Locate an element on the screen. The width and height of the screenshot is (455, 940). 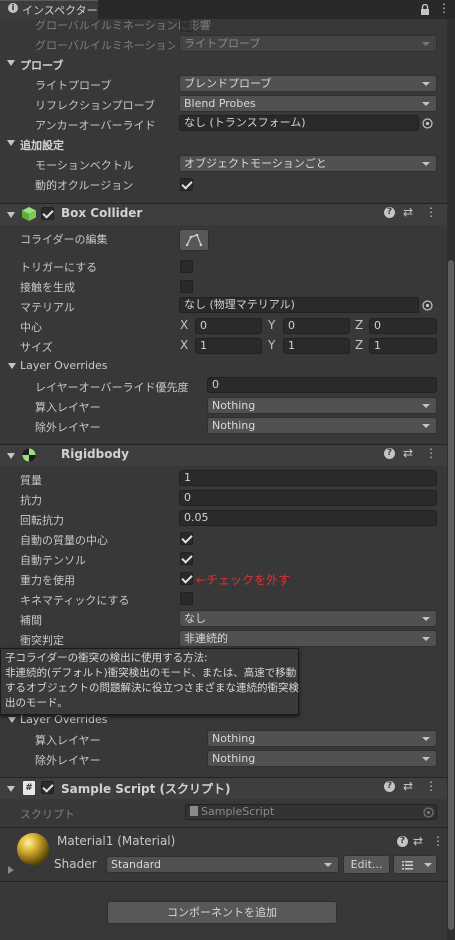
center-label: 中心 is located at coordinates (31, 327).